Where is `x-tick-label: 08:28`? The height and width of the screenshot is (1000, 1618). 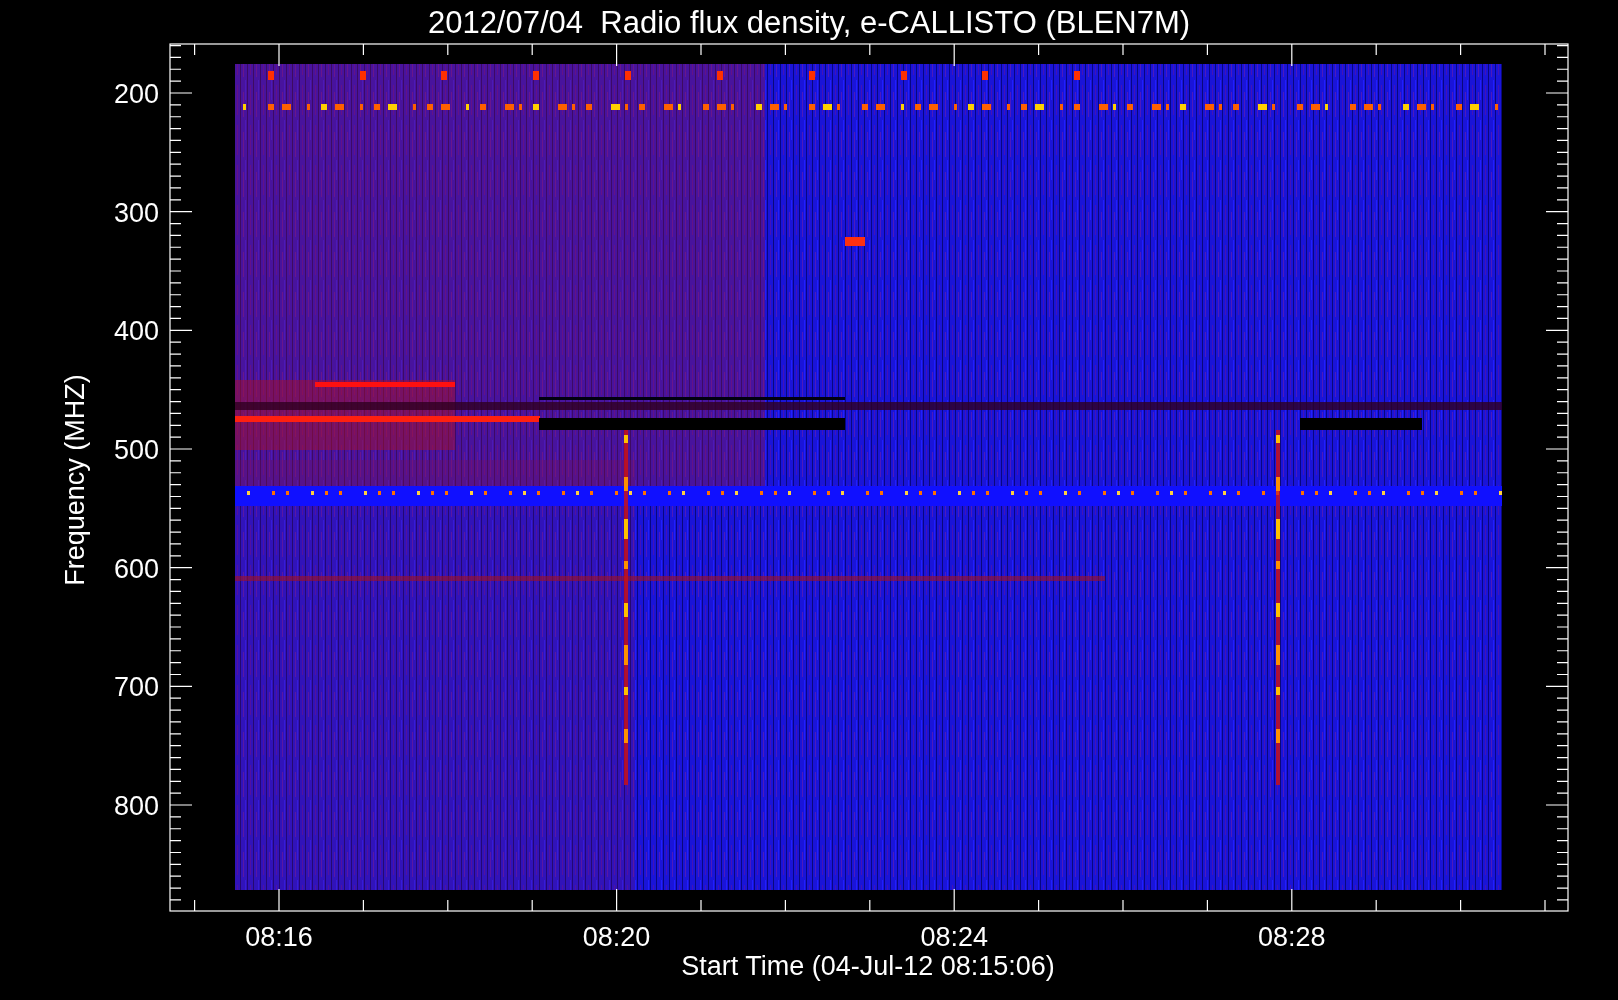
x-tick-label: 08:28 is located at coordinates (1292, 937).